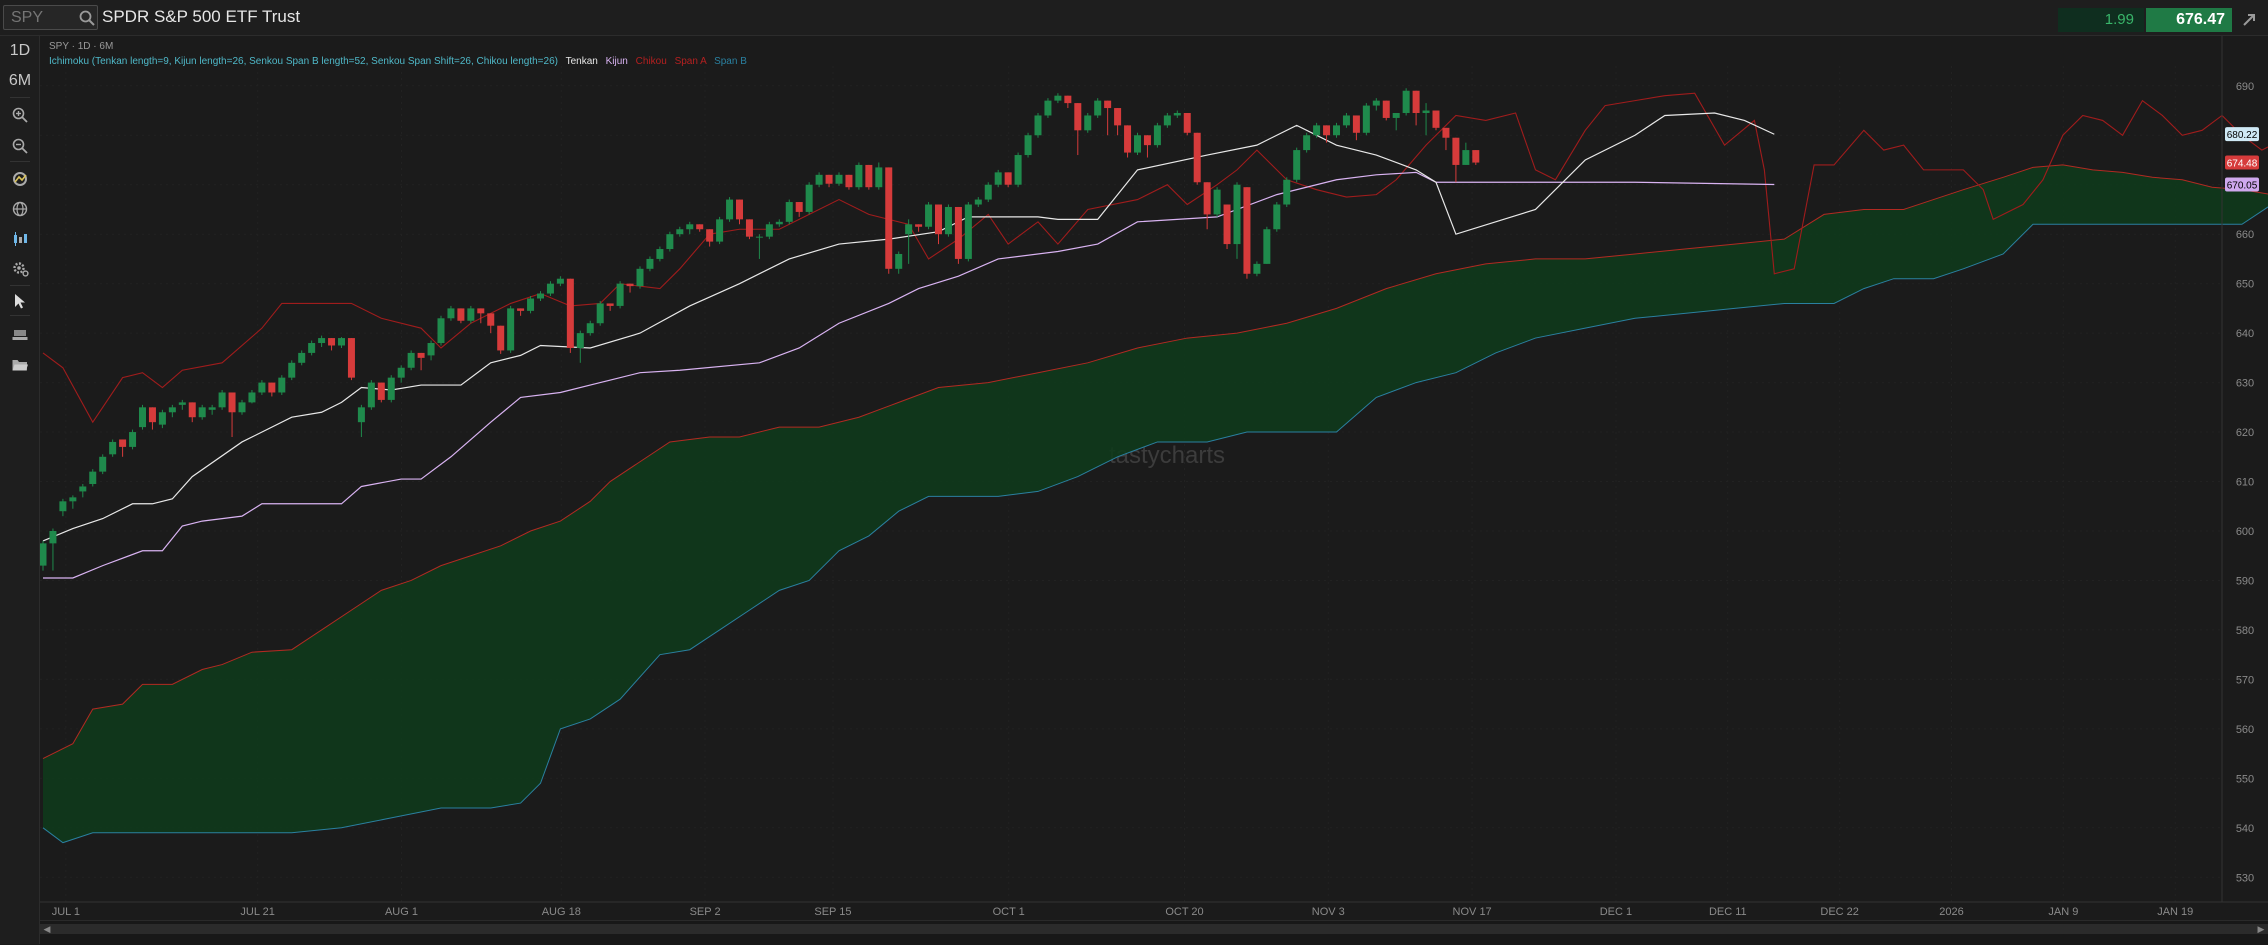 This screenshot has width=2268, height=945. Describe the element at coordinates (20, 209) in the screenshot. I see `globe-icon` at that location.